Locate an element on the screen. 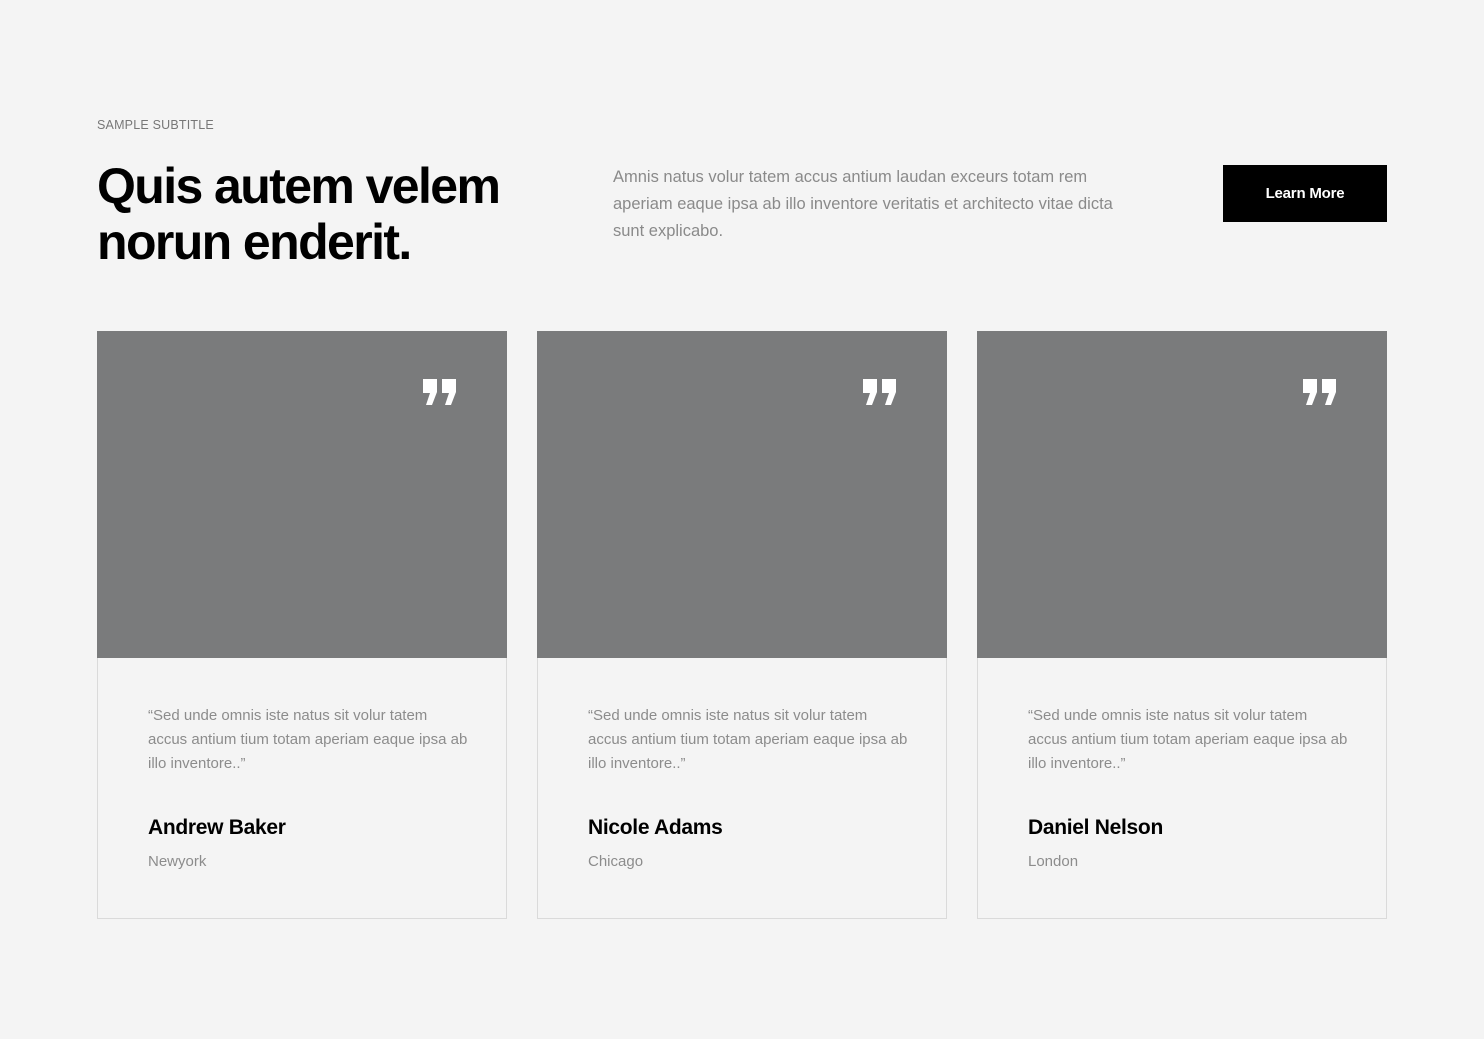 This screenshot has width=1484, height=1039. section-title: Quis autem velem norun enderit. is located at coordinates (299, 214).